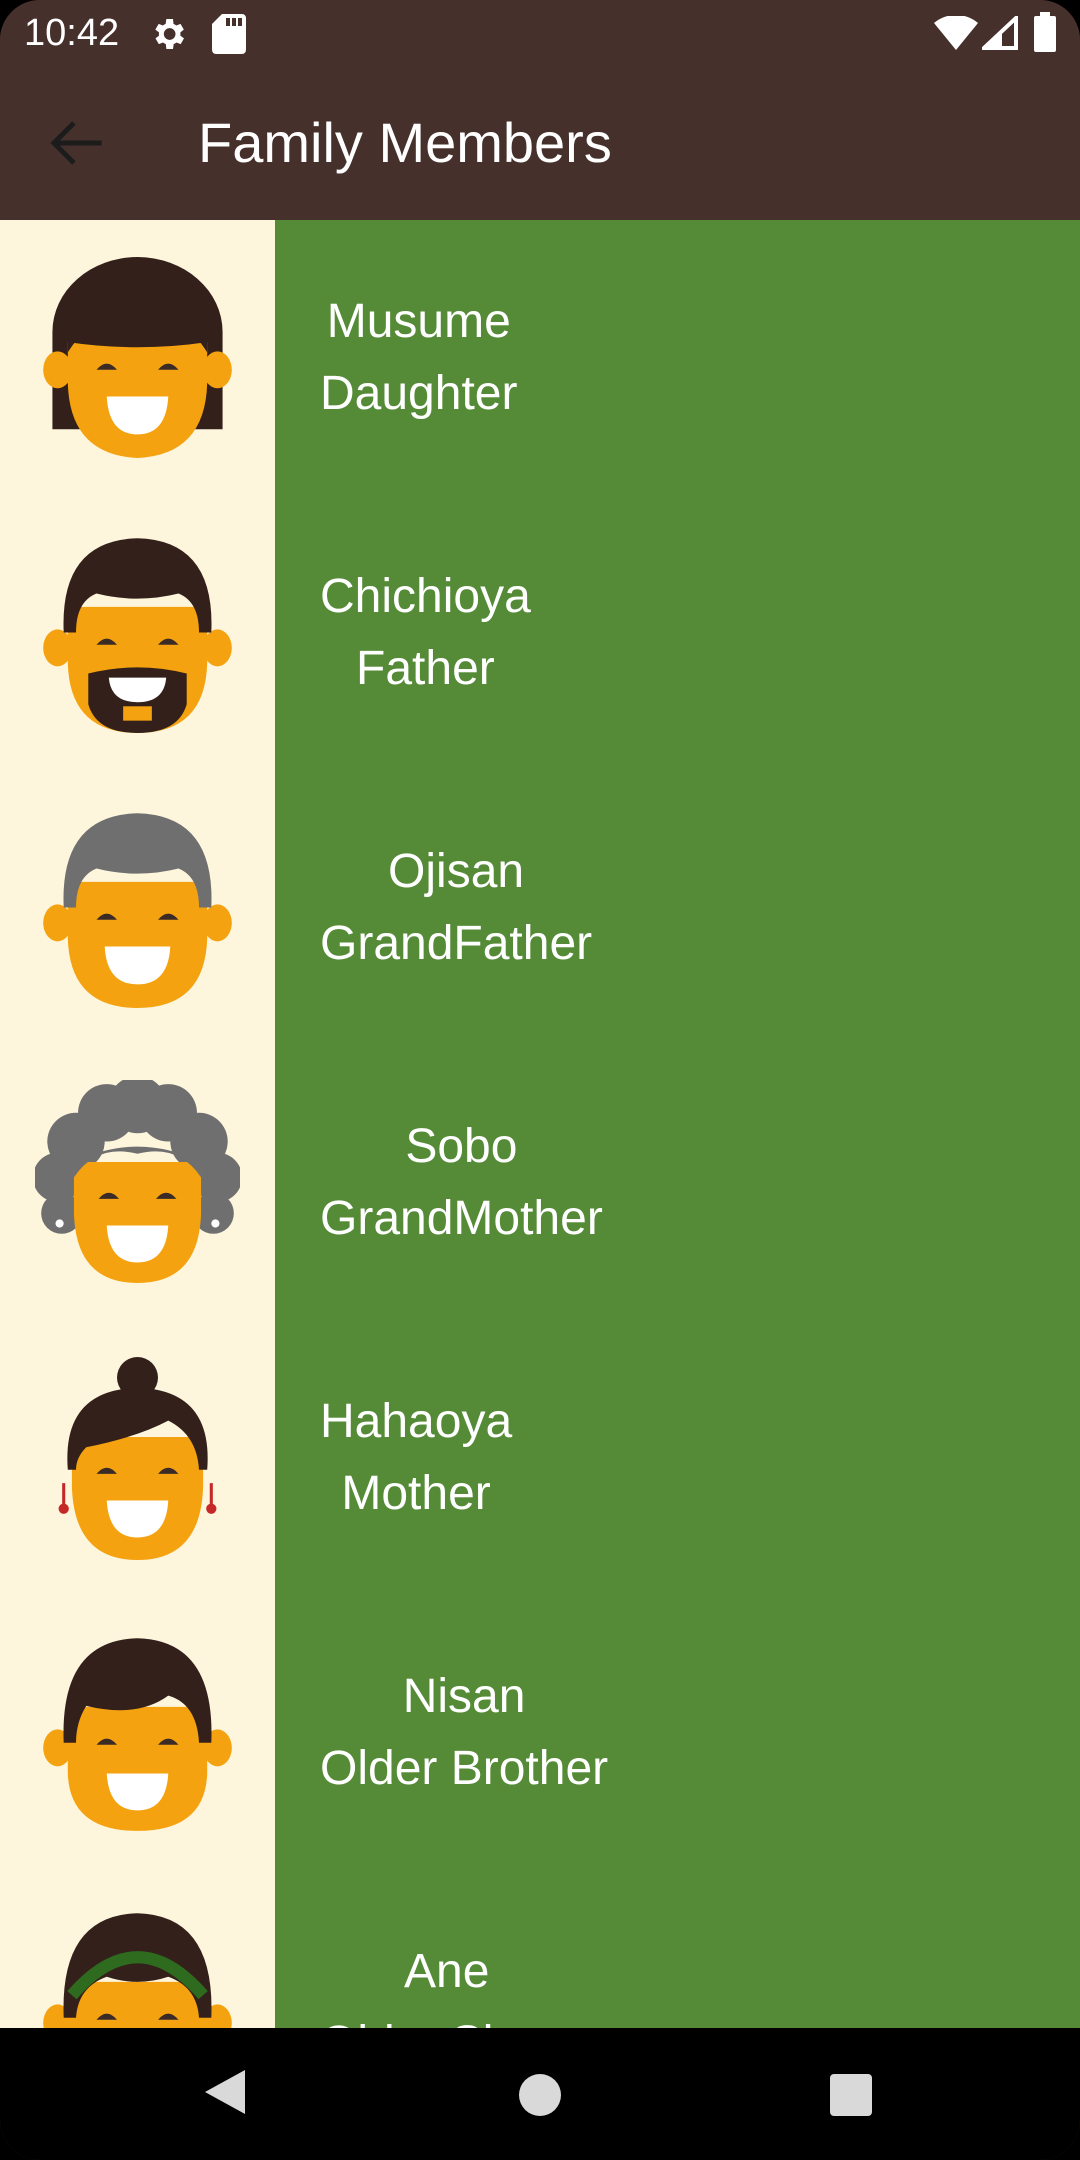 The image size is (1080, 2160). I want to click on member-english-name: GrandFather, so click(456, 943).